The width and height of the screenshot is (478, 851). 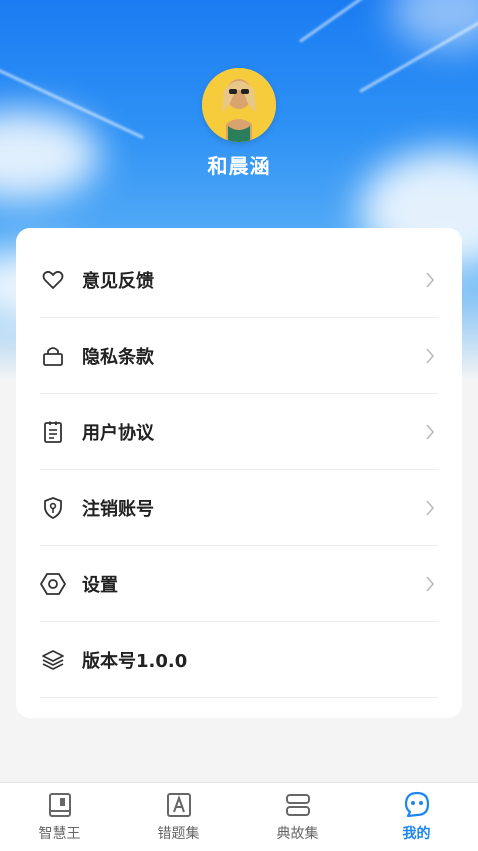 I want to click on username: 和晨涵, so click(x=239, y=166).